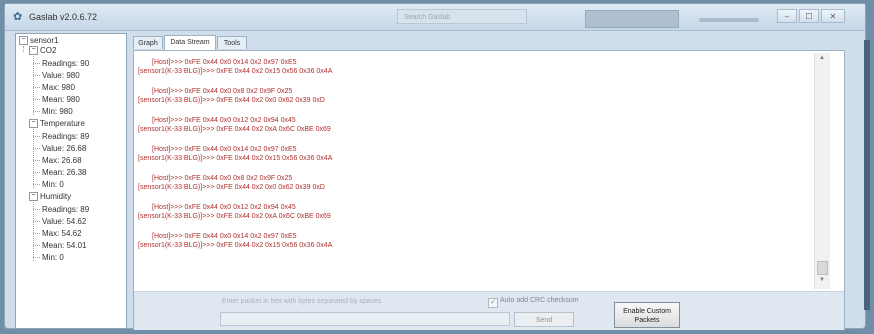 The width and height of the screenshot is (874, 334). I want to click on tree-item-temp-max: Max: 26.68, so click(62, 160).